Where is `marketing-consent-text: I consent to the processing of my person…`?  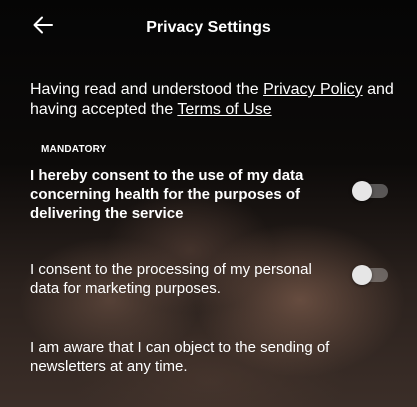
marketing-consent-text: I consent to the processing of my person… is located at coordinates (171, 279).